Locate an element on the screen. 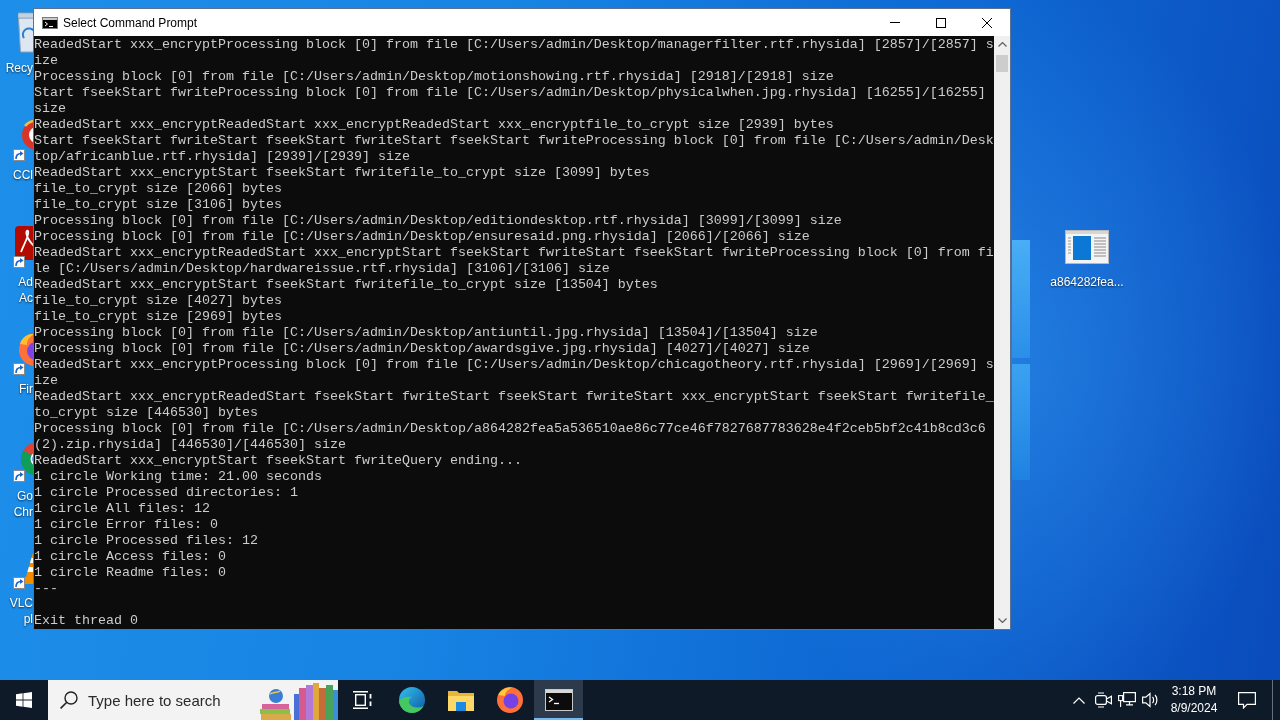 This screenshot has height=720, width=1280. console-line: Processing block [0] from file [C:/Users/admin/Desktop/ensuresaid.png.rhysida] [2066]/[2066] size is located at coordinates (422, 237).